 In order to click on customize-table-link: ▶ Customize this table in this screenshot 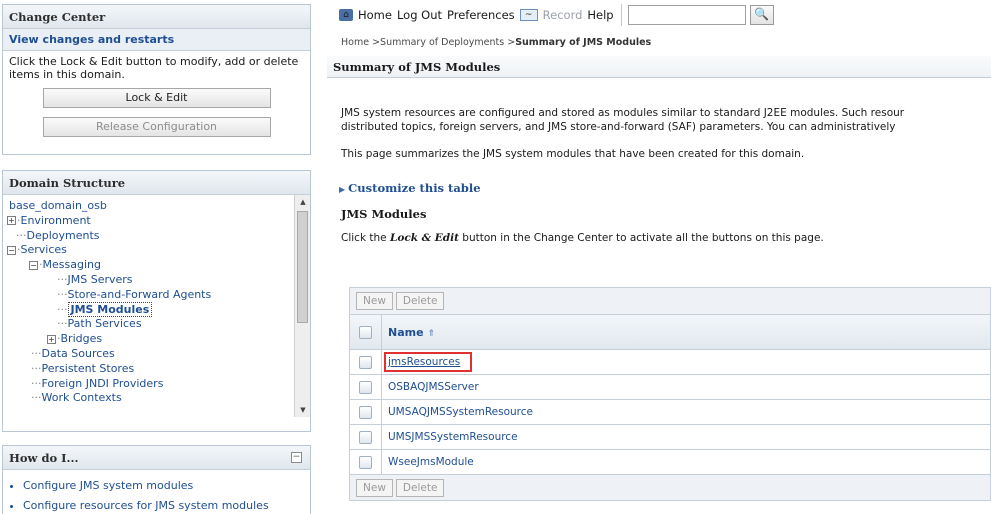, I will do `click(659, 188)`.